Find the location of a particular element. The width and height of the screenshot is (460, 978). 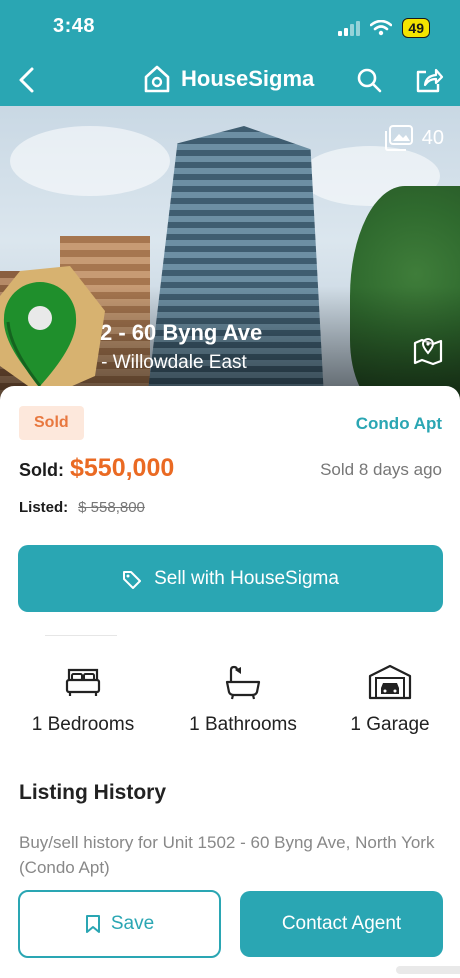

contact-agent-button: Contact Agent is located at coordinates (341, 924).